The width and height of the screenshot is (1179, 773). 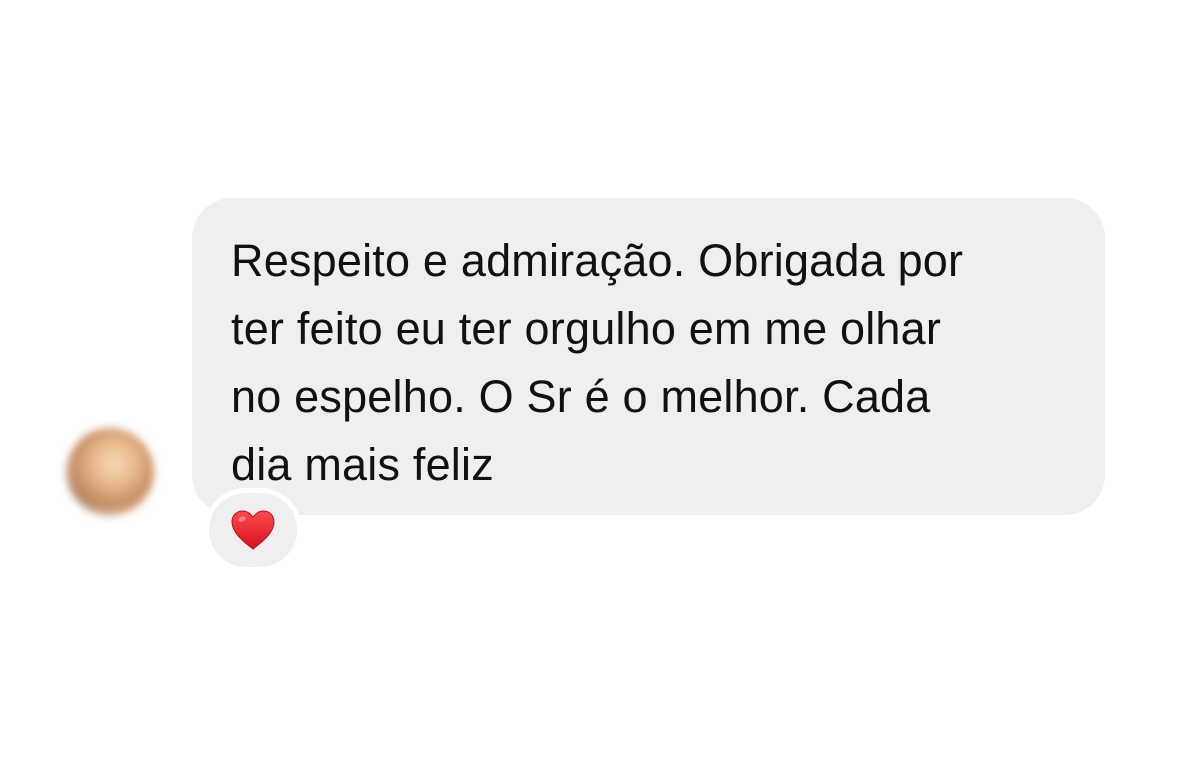 I want to click on sender-avatar, so click(x=110, y=472).